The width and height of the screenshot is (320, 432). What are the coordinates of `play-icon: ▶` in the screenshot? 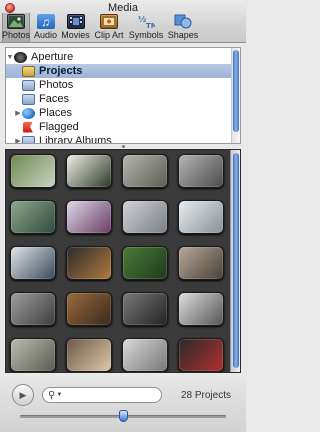 It's located at (23, 394).